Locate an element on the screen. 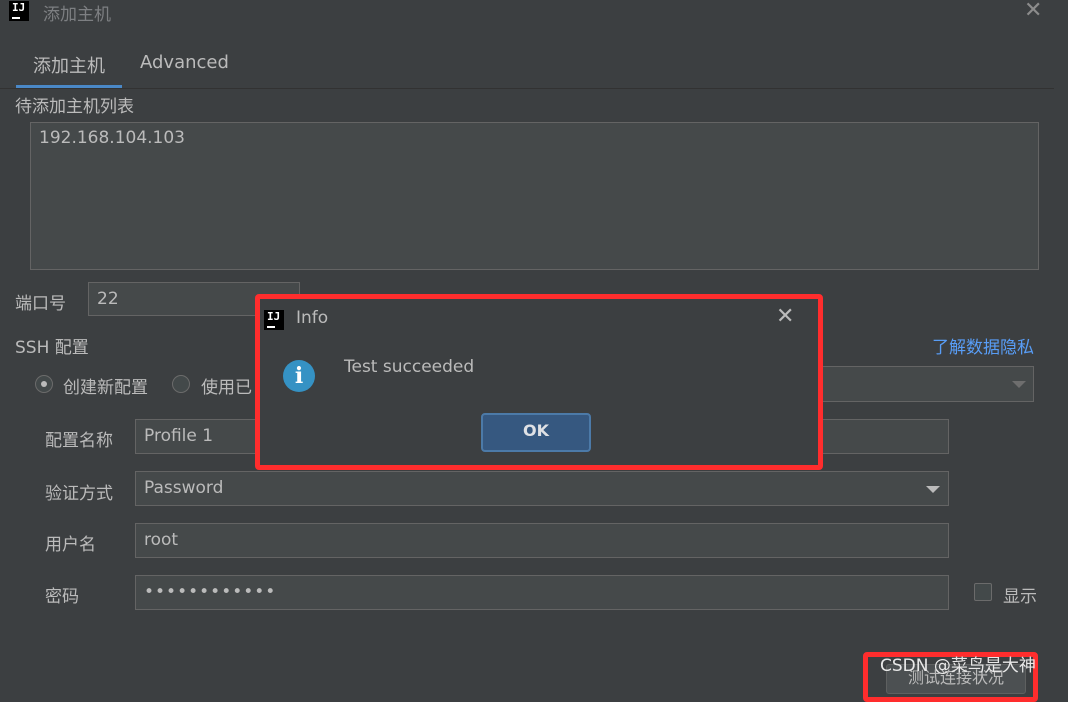  tab-add-host: 添加主机 is located at coordinates (69, 65).